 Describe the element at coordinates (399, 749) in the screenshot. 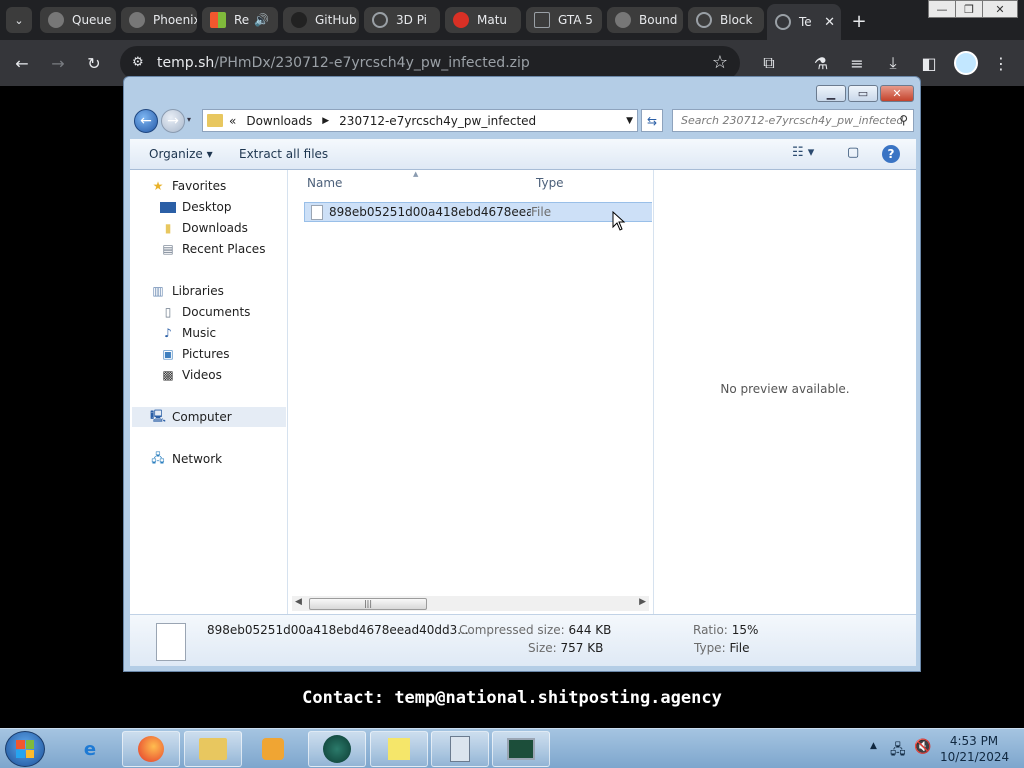

I see `sticky-notes-icon` at that location.